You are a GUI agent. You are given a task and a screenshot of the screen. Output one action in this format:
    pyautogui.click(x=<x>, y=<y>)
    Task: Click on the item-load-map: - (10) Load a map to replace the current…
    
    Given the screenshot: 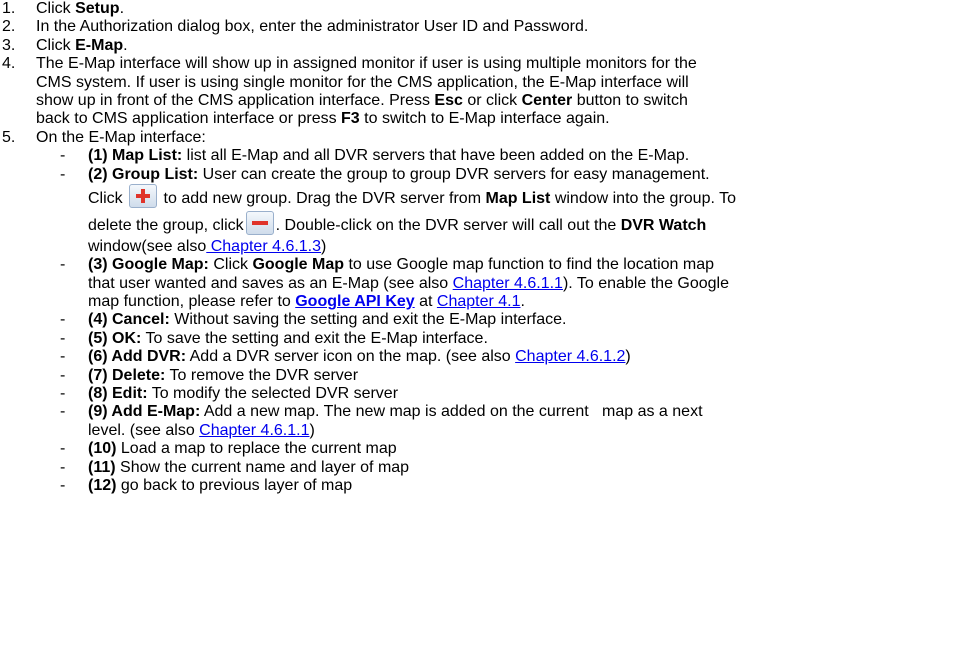 What is the action you would take?
    pyautogui.click(x=228, y=449)
    